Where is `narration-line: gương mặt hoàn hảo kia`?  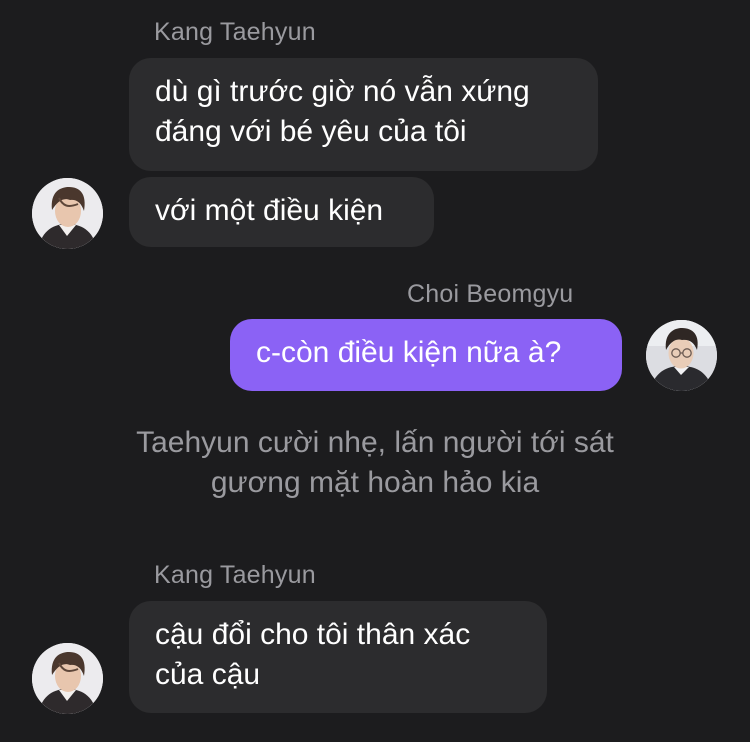 narration-line: gương mặt hoàn hảo kia is located at coordinates (375, 482).